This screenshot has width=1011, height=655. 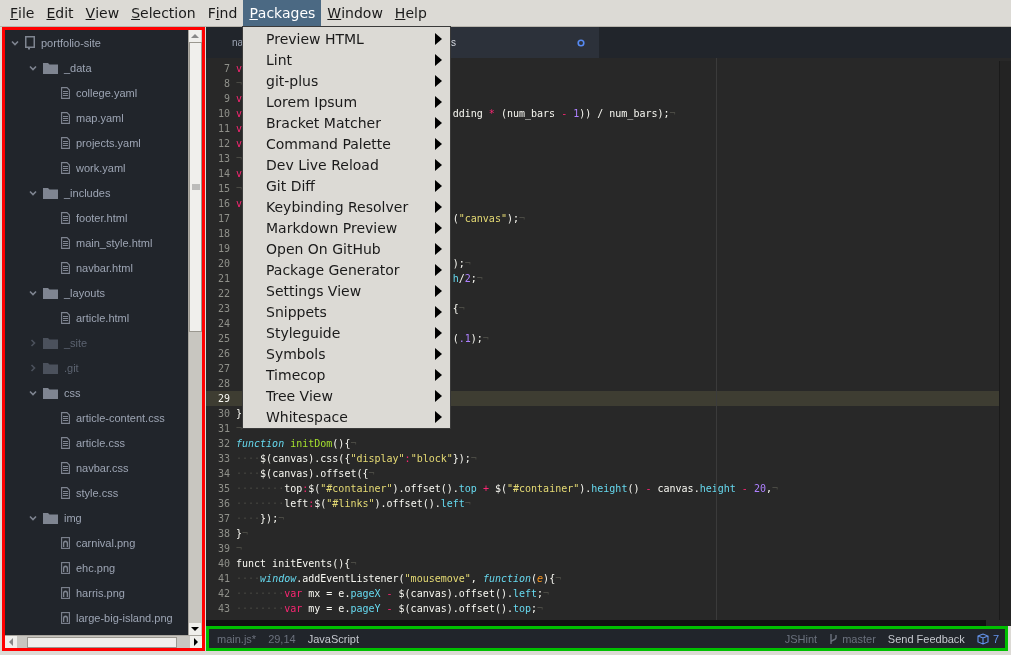 What do you see at coordinates (103, 641) in the screenshot?
I see `horizontal-scrollbar` at bounding box center [103, 641].